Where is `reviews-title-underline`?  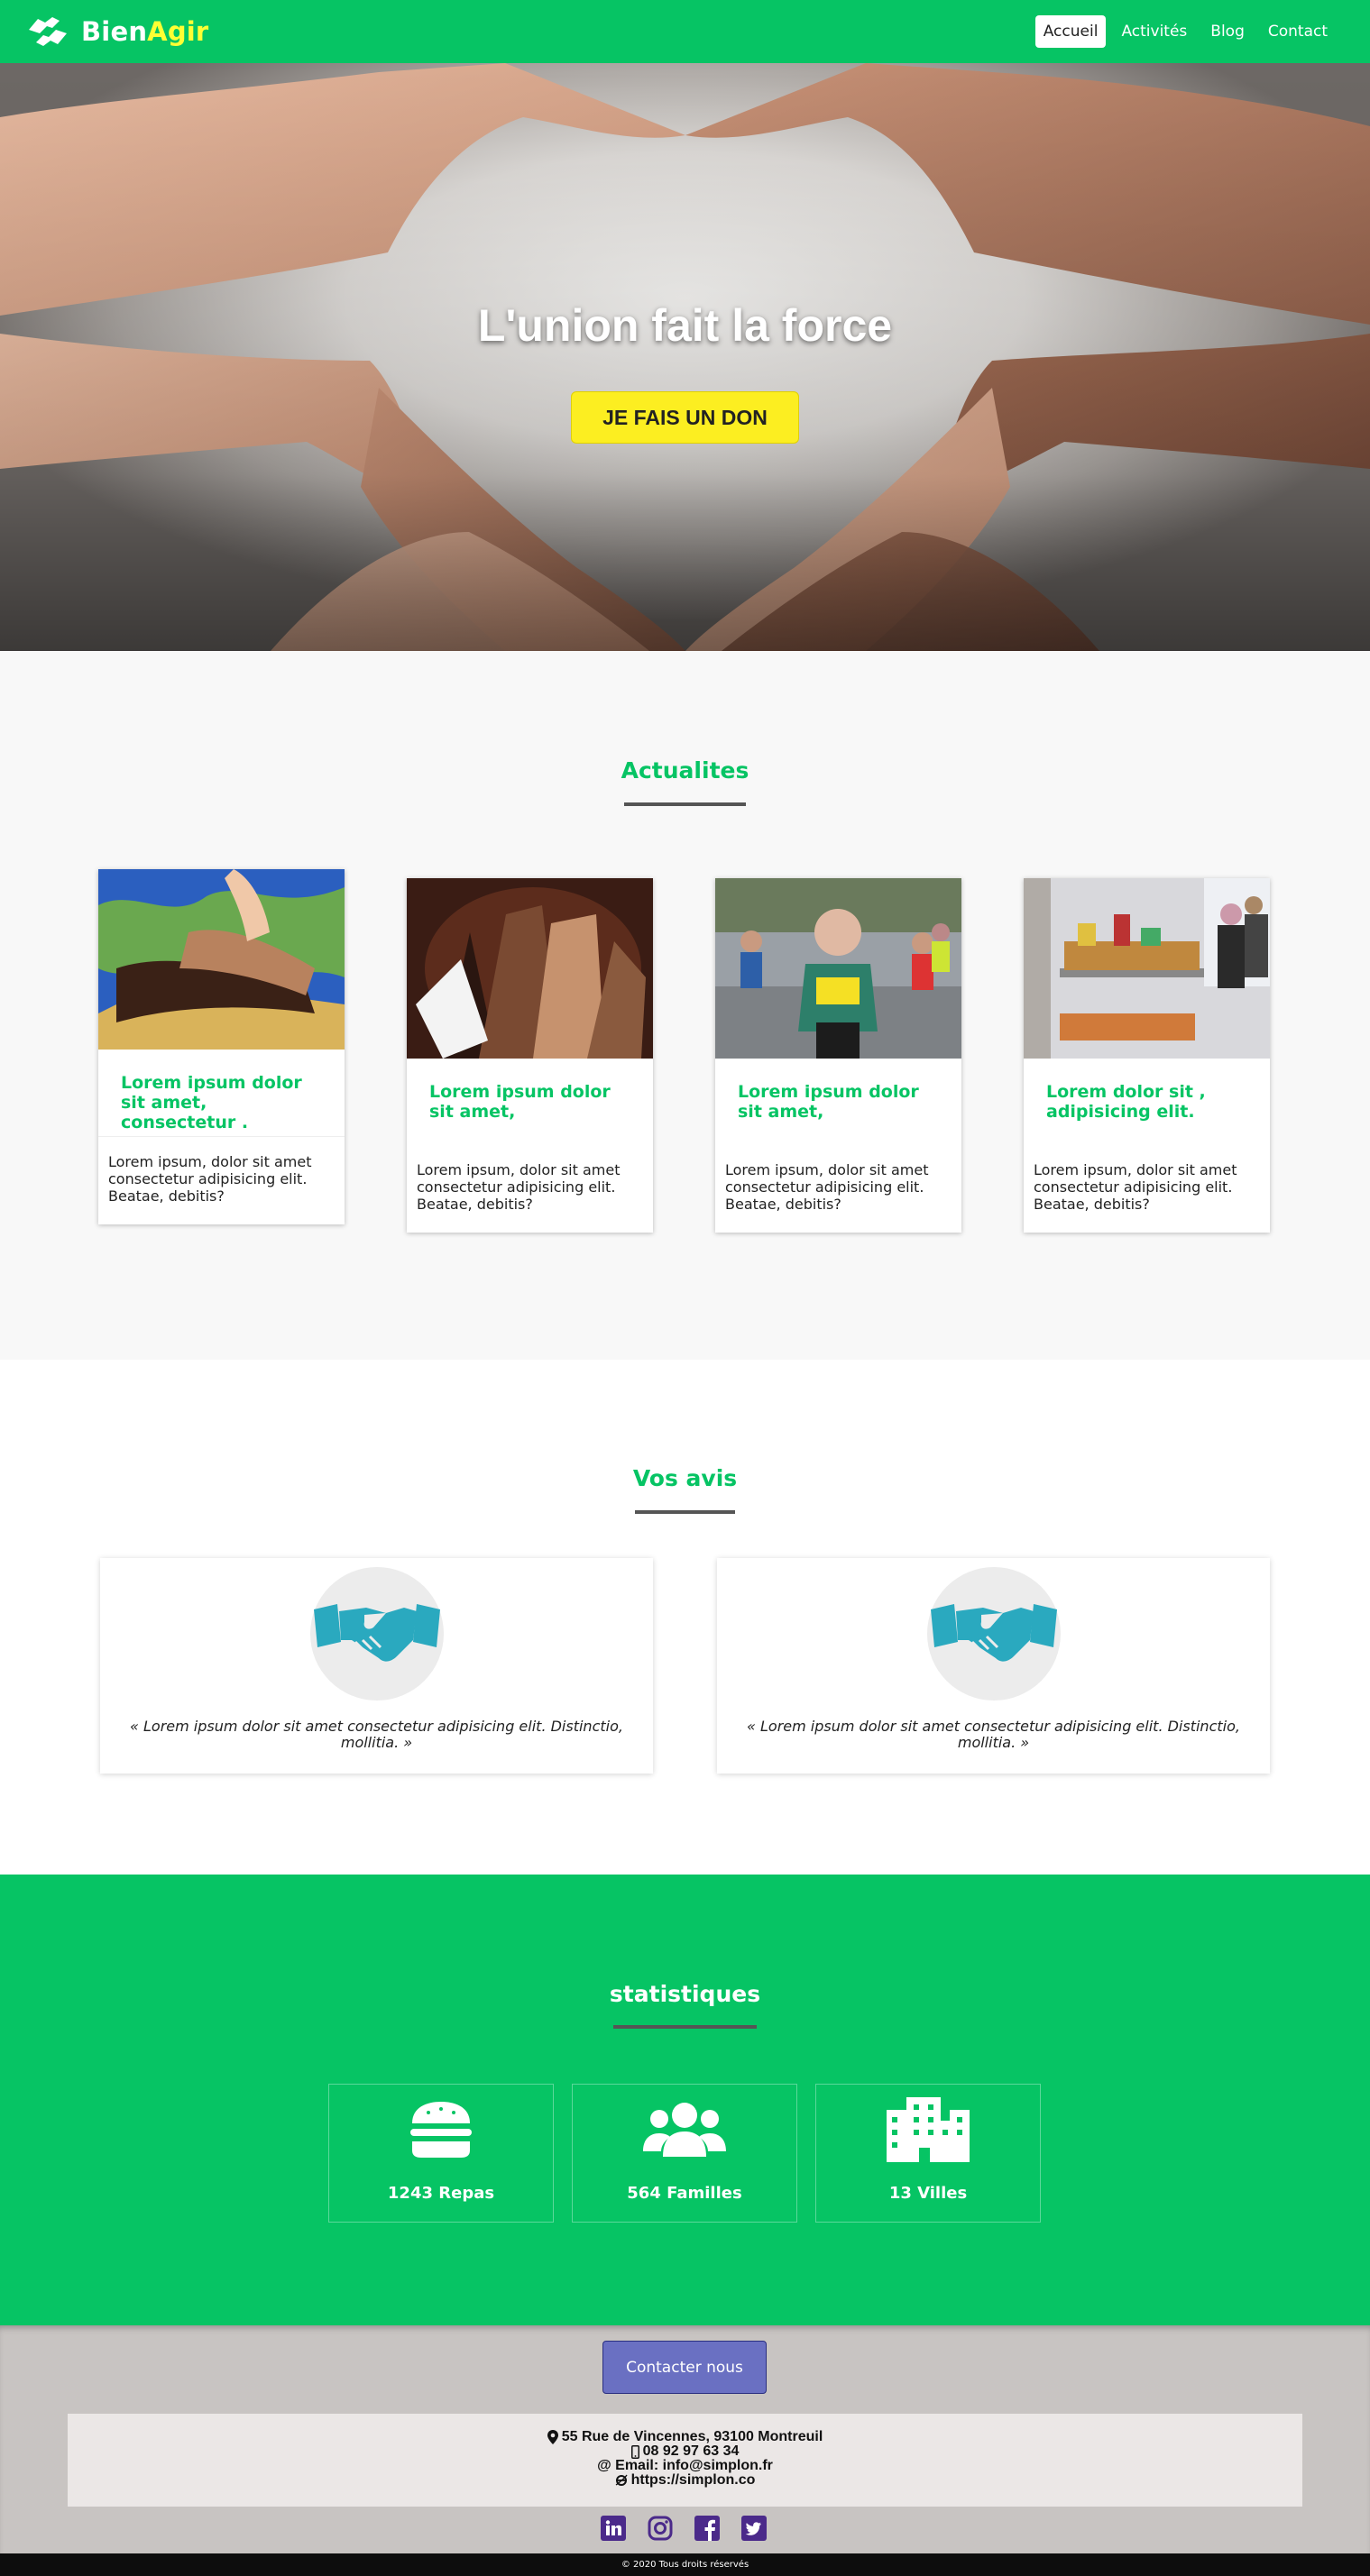
reviews-title-underline is located at coordinates (685, 1512).